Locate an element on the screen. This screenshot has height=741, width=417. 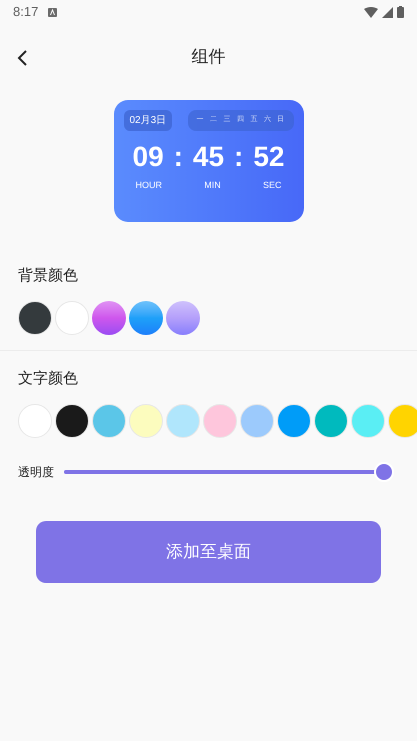
hours-value: 09 is located at coordinates (148, 157).